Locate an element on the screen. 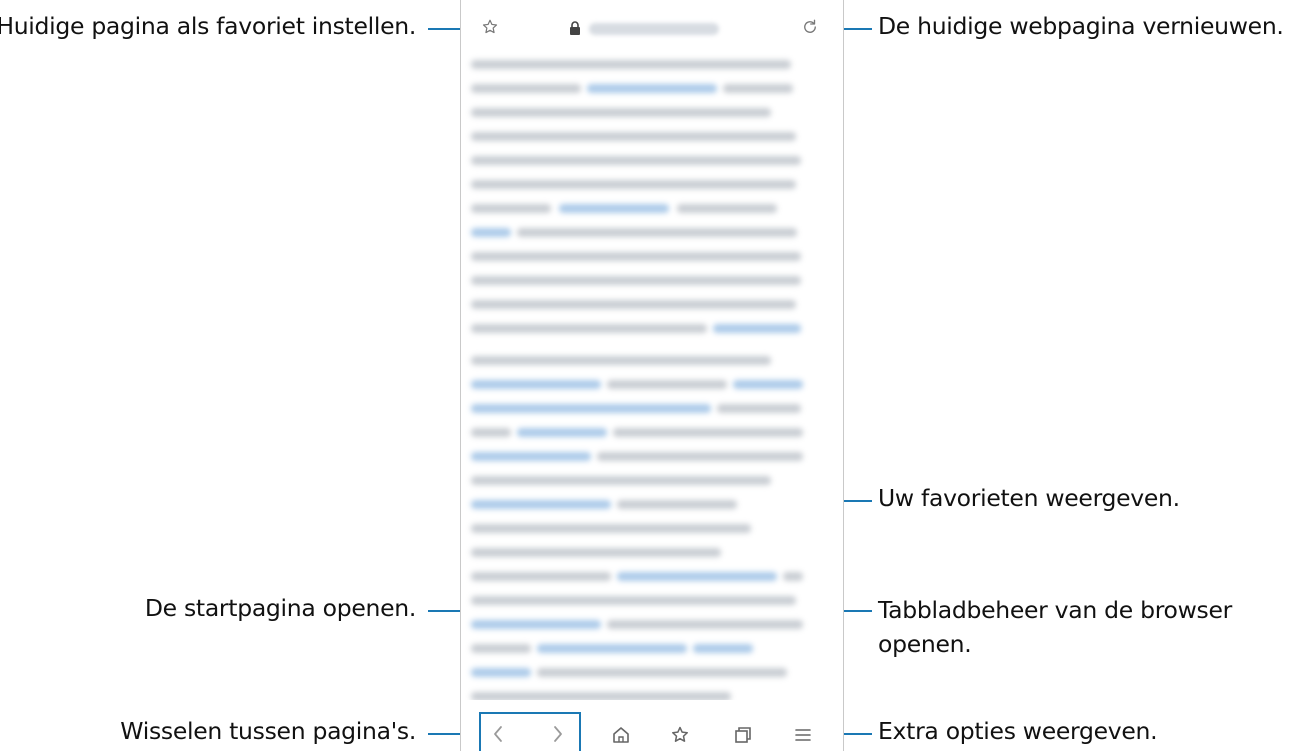 Image resolution: width=1298 pixels, height=751 pixels. forward-chevron-icon is located at coordinates (558, 734).